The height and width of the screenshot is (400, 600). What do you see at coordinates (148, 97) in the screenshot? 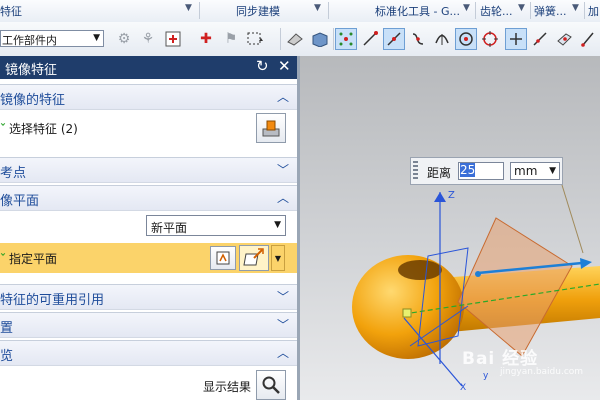
I see `section-header-mirror-features: 镜像的特征 ︿` at bounding box center [148, 97].